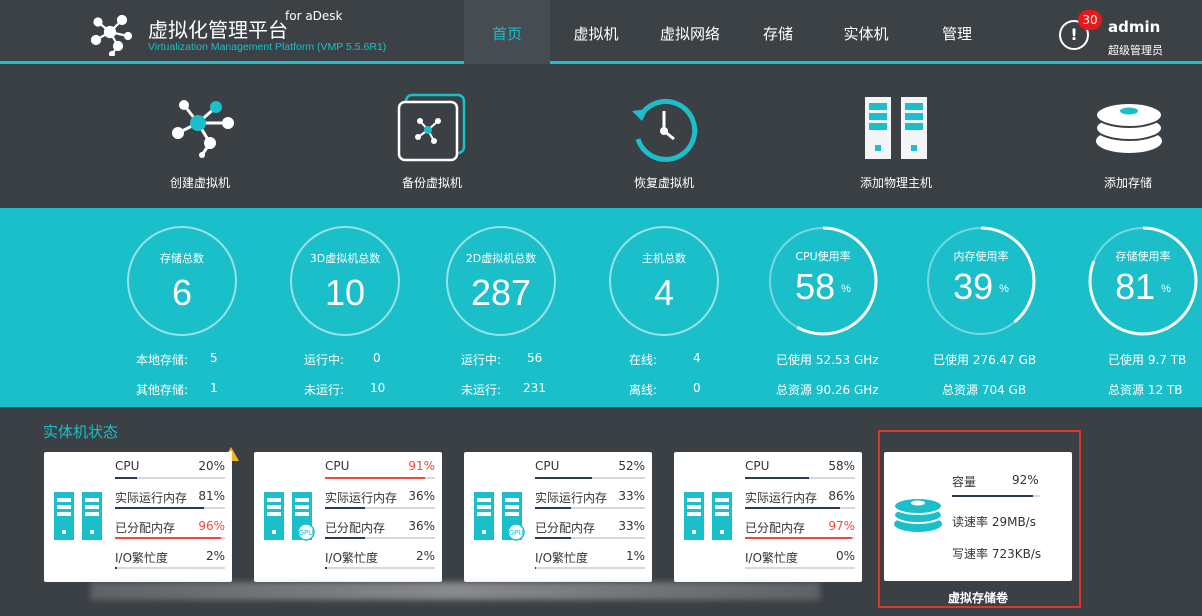 The image size is (1202, 616). What do you see at coordinates (182, 281) in the screenshot?
I see `stat-storage-total: 存储总数 6` at bounding box center [182, 281].